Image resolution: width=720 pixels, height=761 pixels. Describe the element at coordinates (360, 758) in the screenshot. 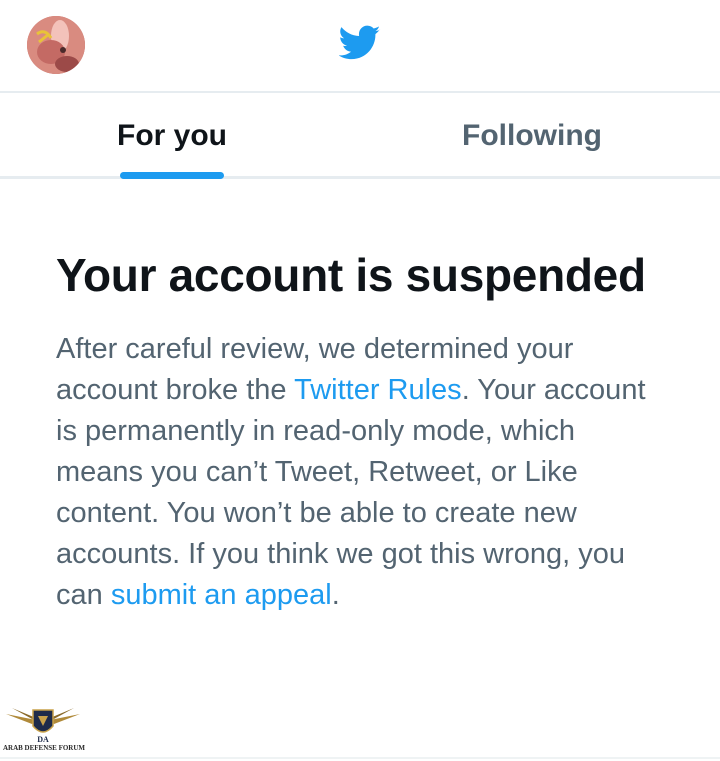

I see `bottom-divider` at that location.